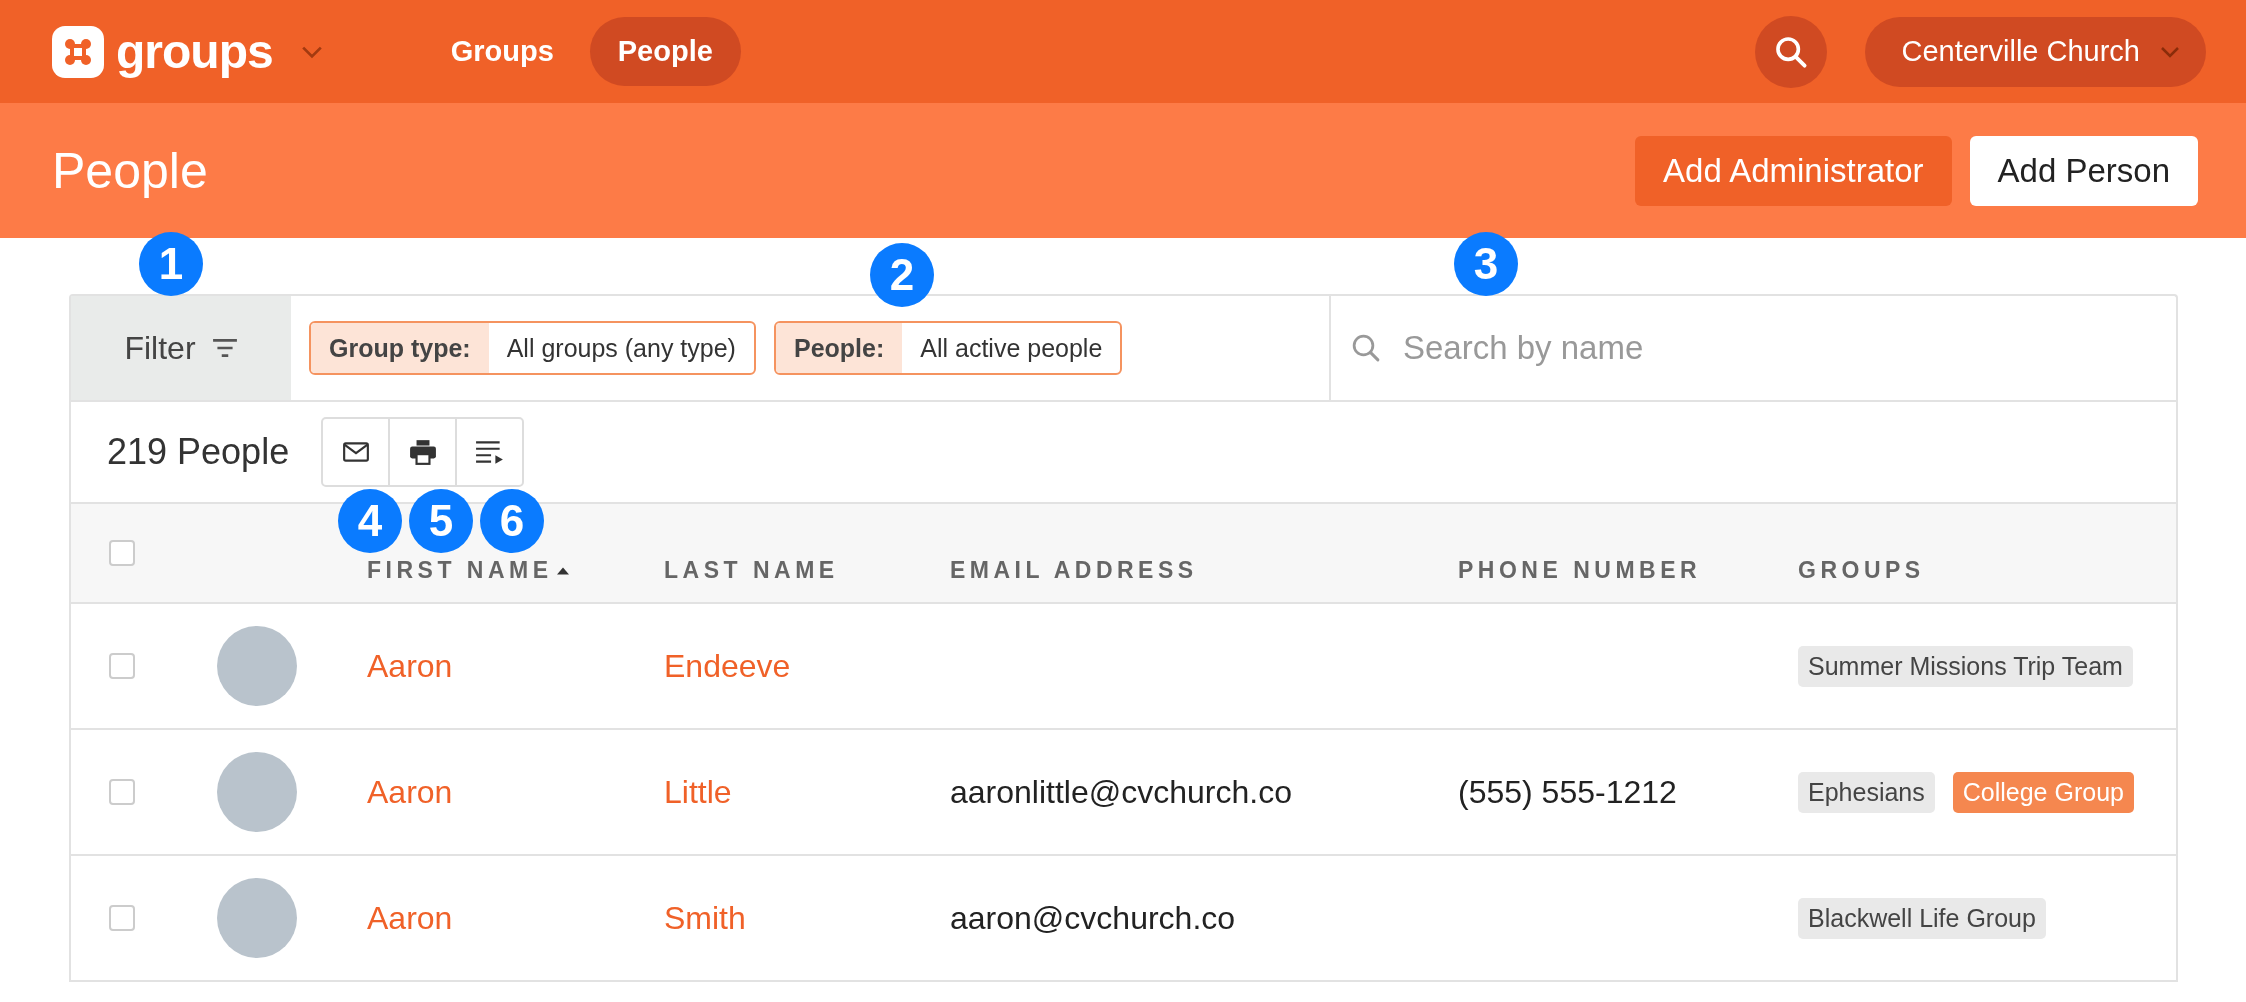  What do you see at coordinates (224, 348) in the screenshot?
I see `filter-icon` at bounding box center [224, 348].